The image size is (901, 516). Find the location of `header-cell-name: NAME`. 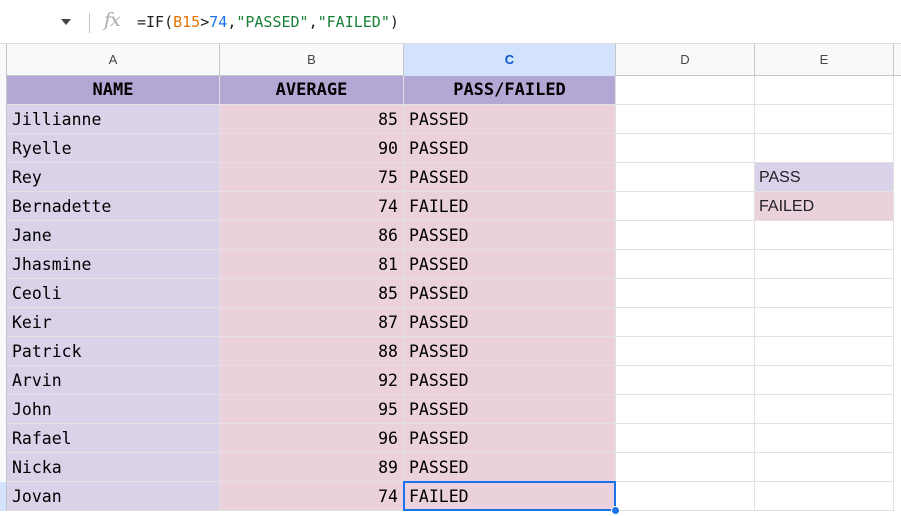

header-cell-name: NAME is located at coordinates (113, 90).